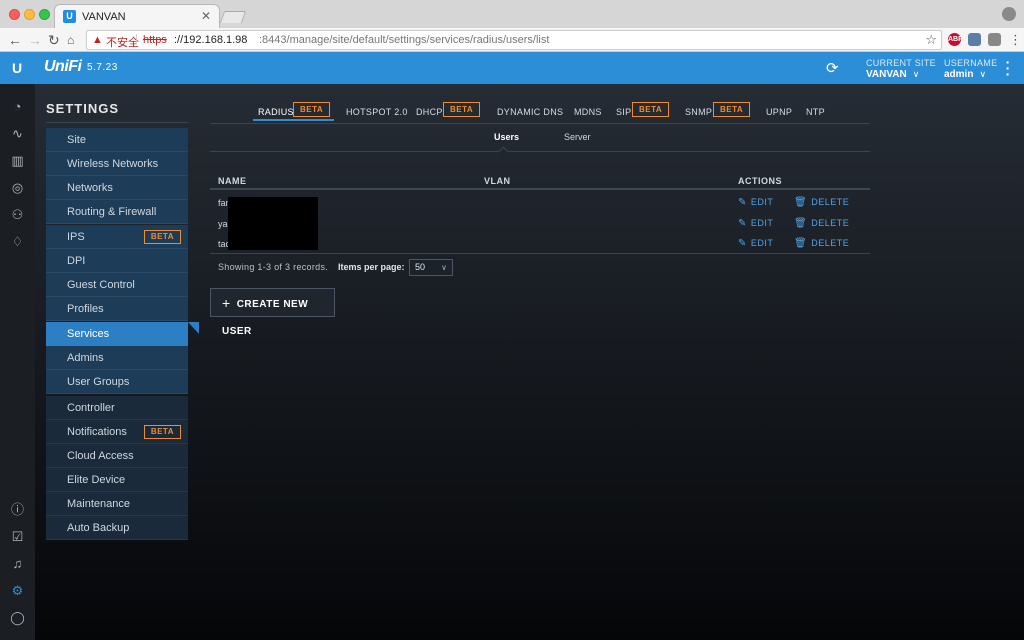  What do you see at coordinates (14, 14) in the screenshot?
I see `window-close-button` at bounding box center [14, 14].